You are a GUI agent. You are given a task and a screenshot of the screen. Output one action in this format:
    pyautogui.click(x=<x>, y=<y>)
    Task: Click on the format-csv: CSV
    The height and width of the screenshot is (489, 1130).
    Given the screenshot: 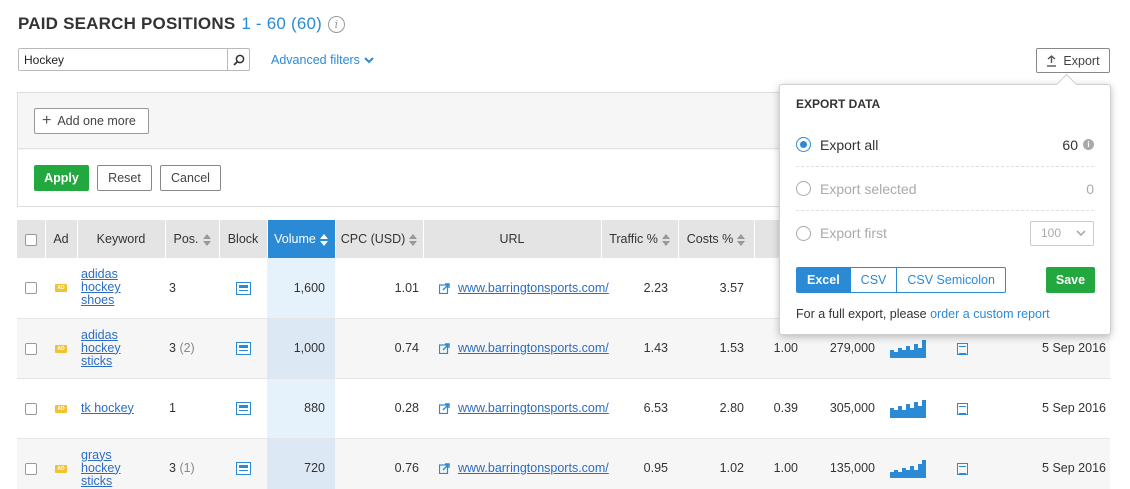 What is the action you would take?
    pyautogui.click(x=873, y=280)
    